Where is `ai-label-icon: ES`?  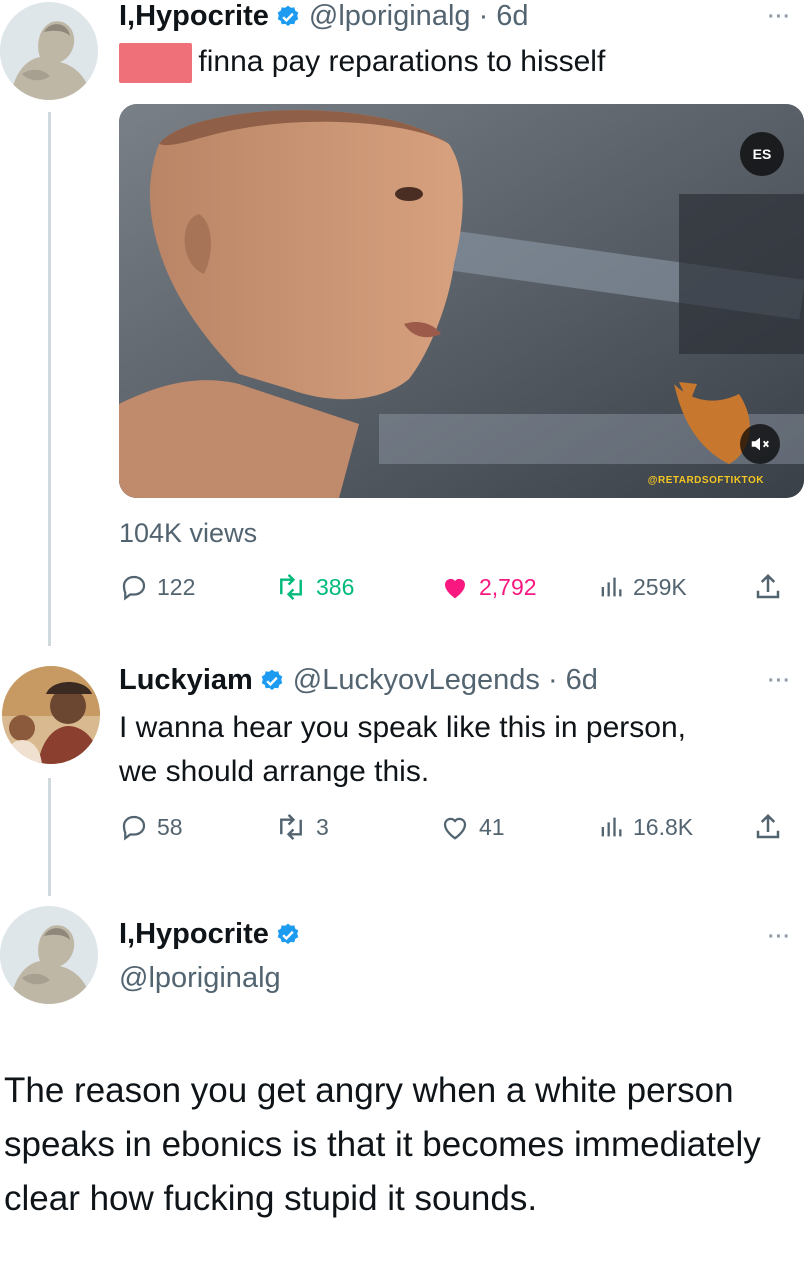
ai-label-icon: ES is located at coordinates (762, 154).